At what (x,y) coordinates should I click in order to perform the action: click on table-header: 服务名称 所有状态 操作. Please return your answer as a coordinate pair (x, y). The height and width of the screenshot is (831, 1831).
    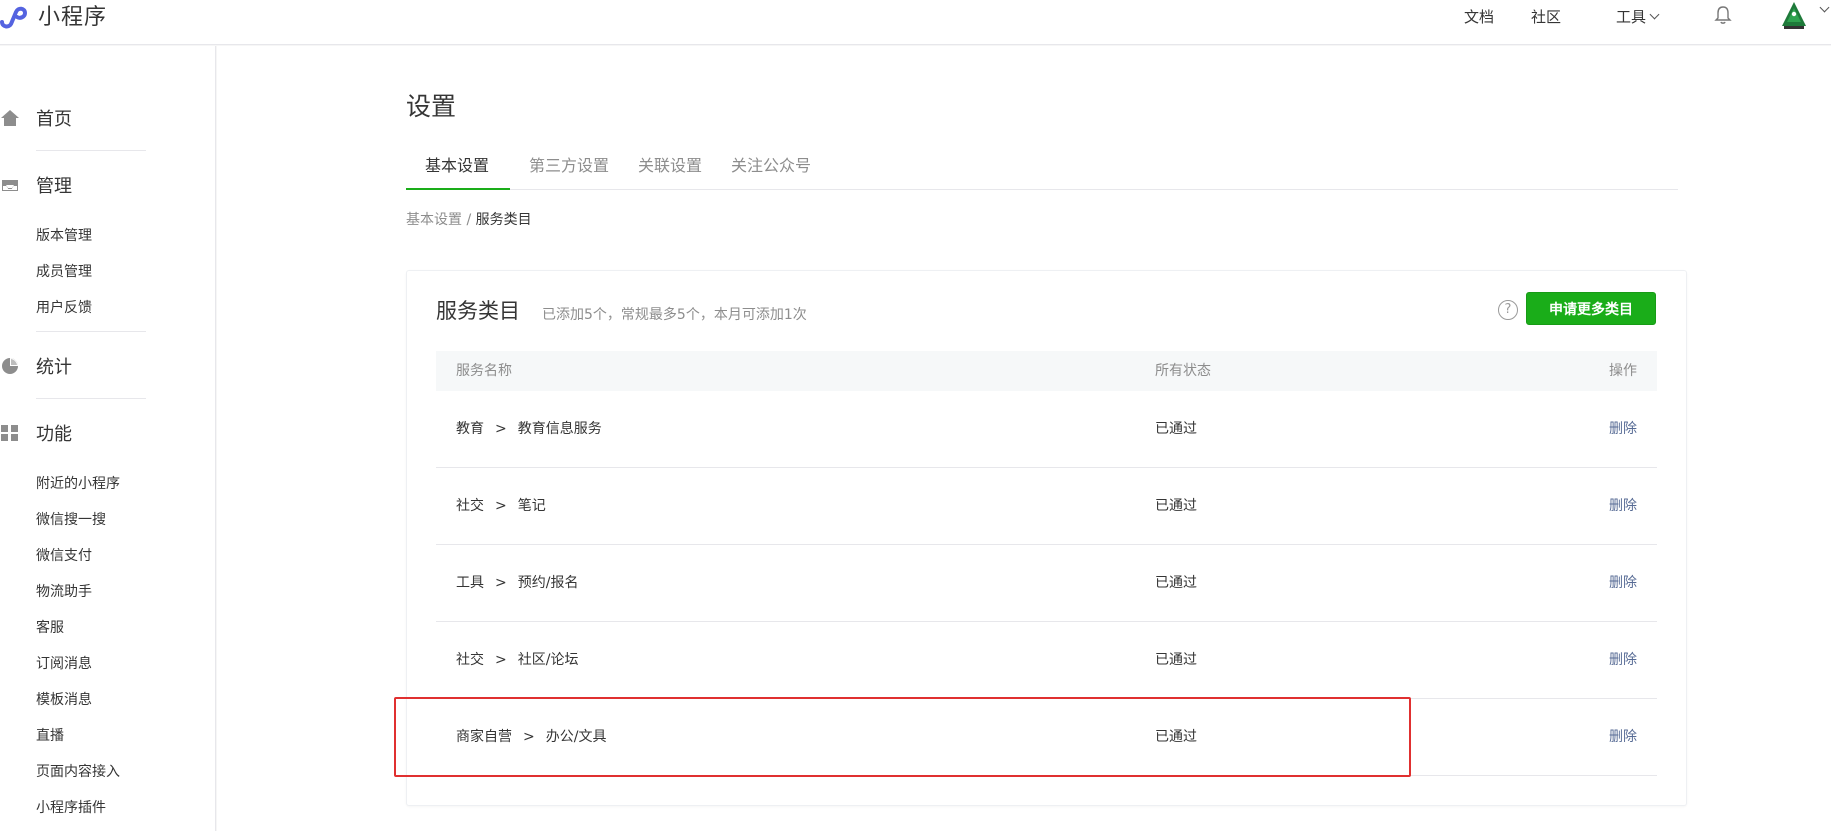
    Looking at the image, I should click on (1046, 371).